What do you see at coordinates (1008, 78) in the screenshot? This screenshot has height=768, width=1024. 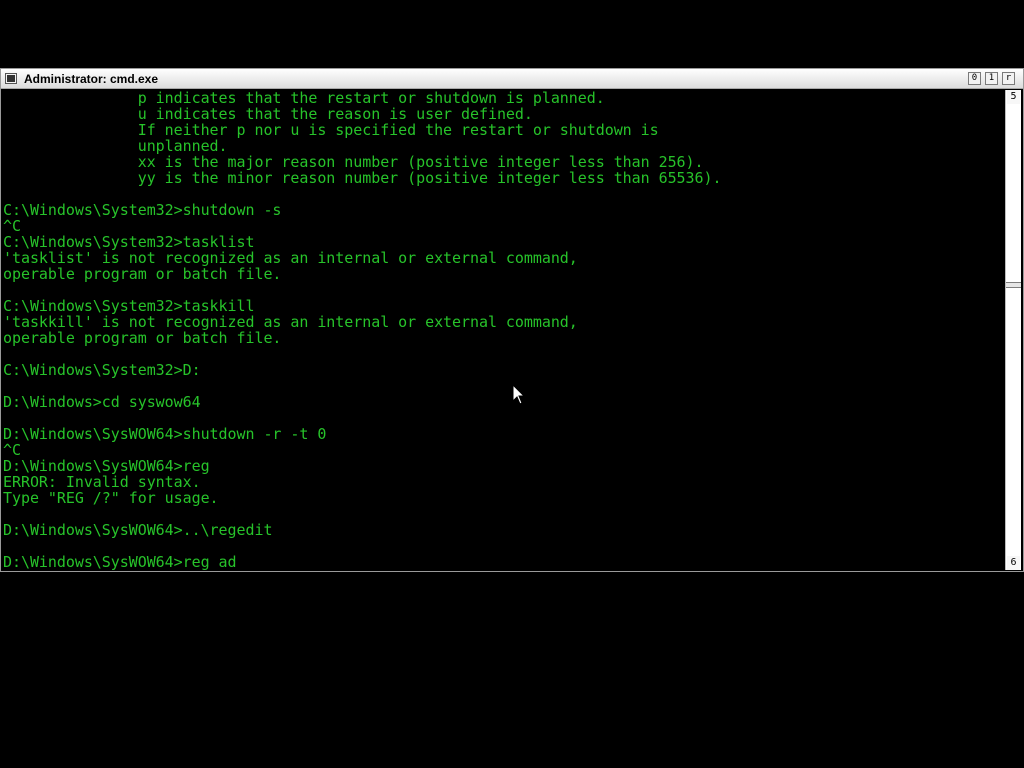 I see `close-button: r` at bounding box center [1008, 78].